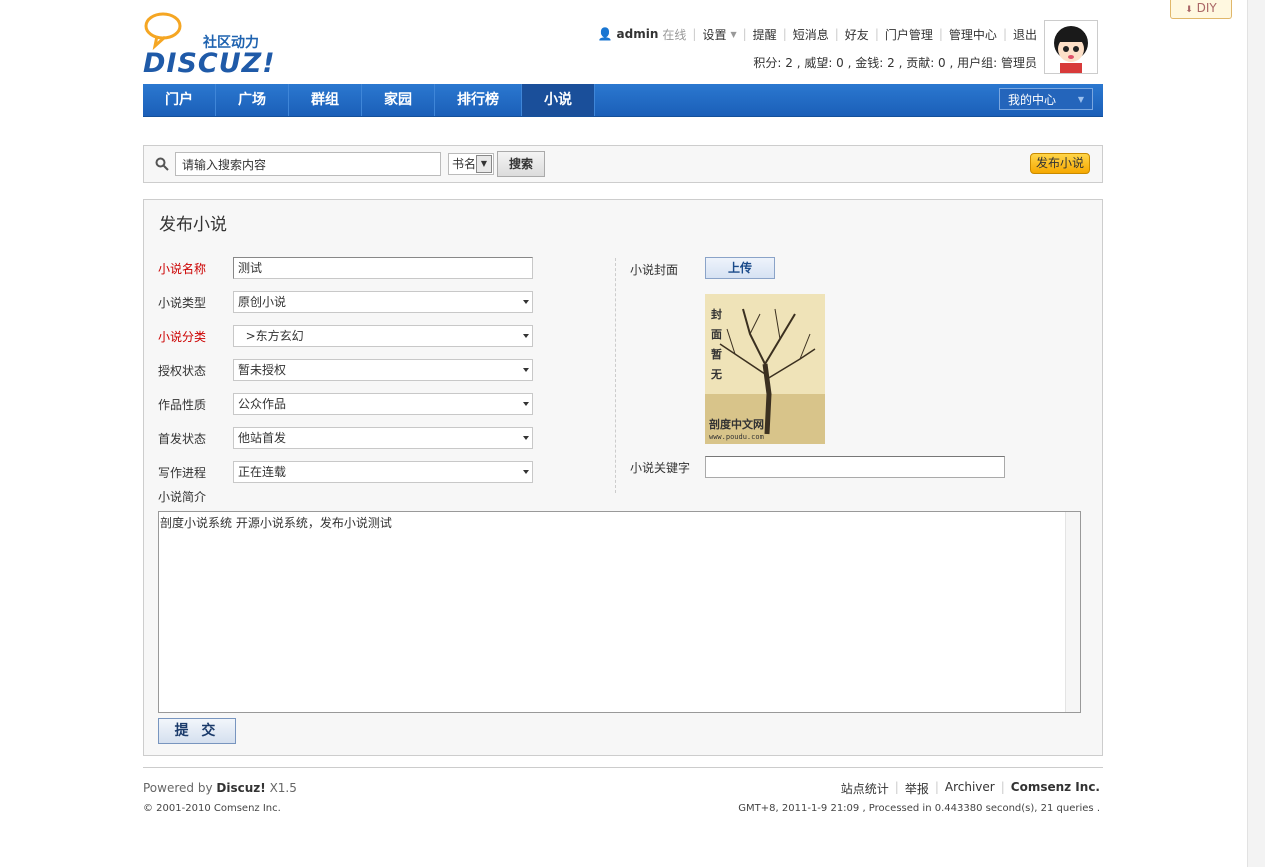 The width and height of the screenshot is (1265, 867). Describe the element at coordinates (716, 314) in the screenshot. I see `cover-text-1: 封` at that location.